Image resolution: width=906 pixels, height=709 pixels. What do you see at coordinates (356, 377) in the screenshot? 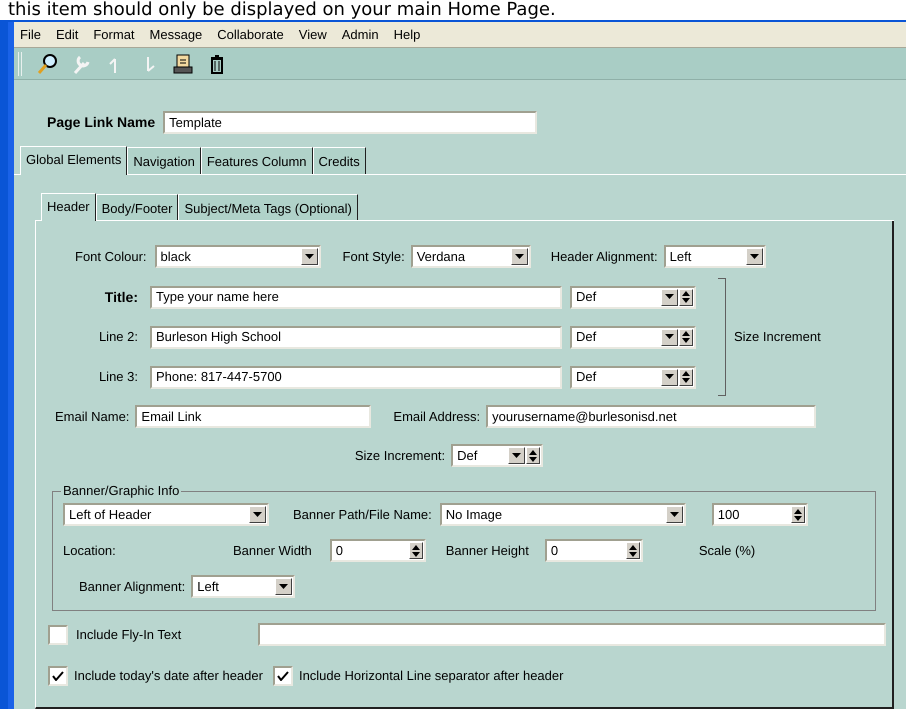
I see `text-field: Phone: 817-447-5700` at bounding box center [356, 377].